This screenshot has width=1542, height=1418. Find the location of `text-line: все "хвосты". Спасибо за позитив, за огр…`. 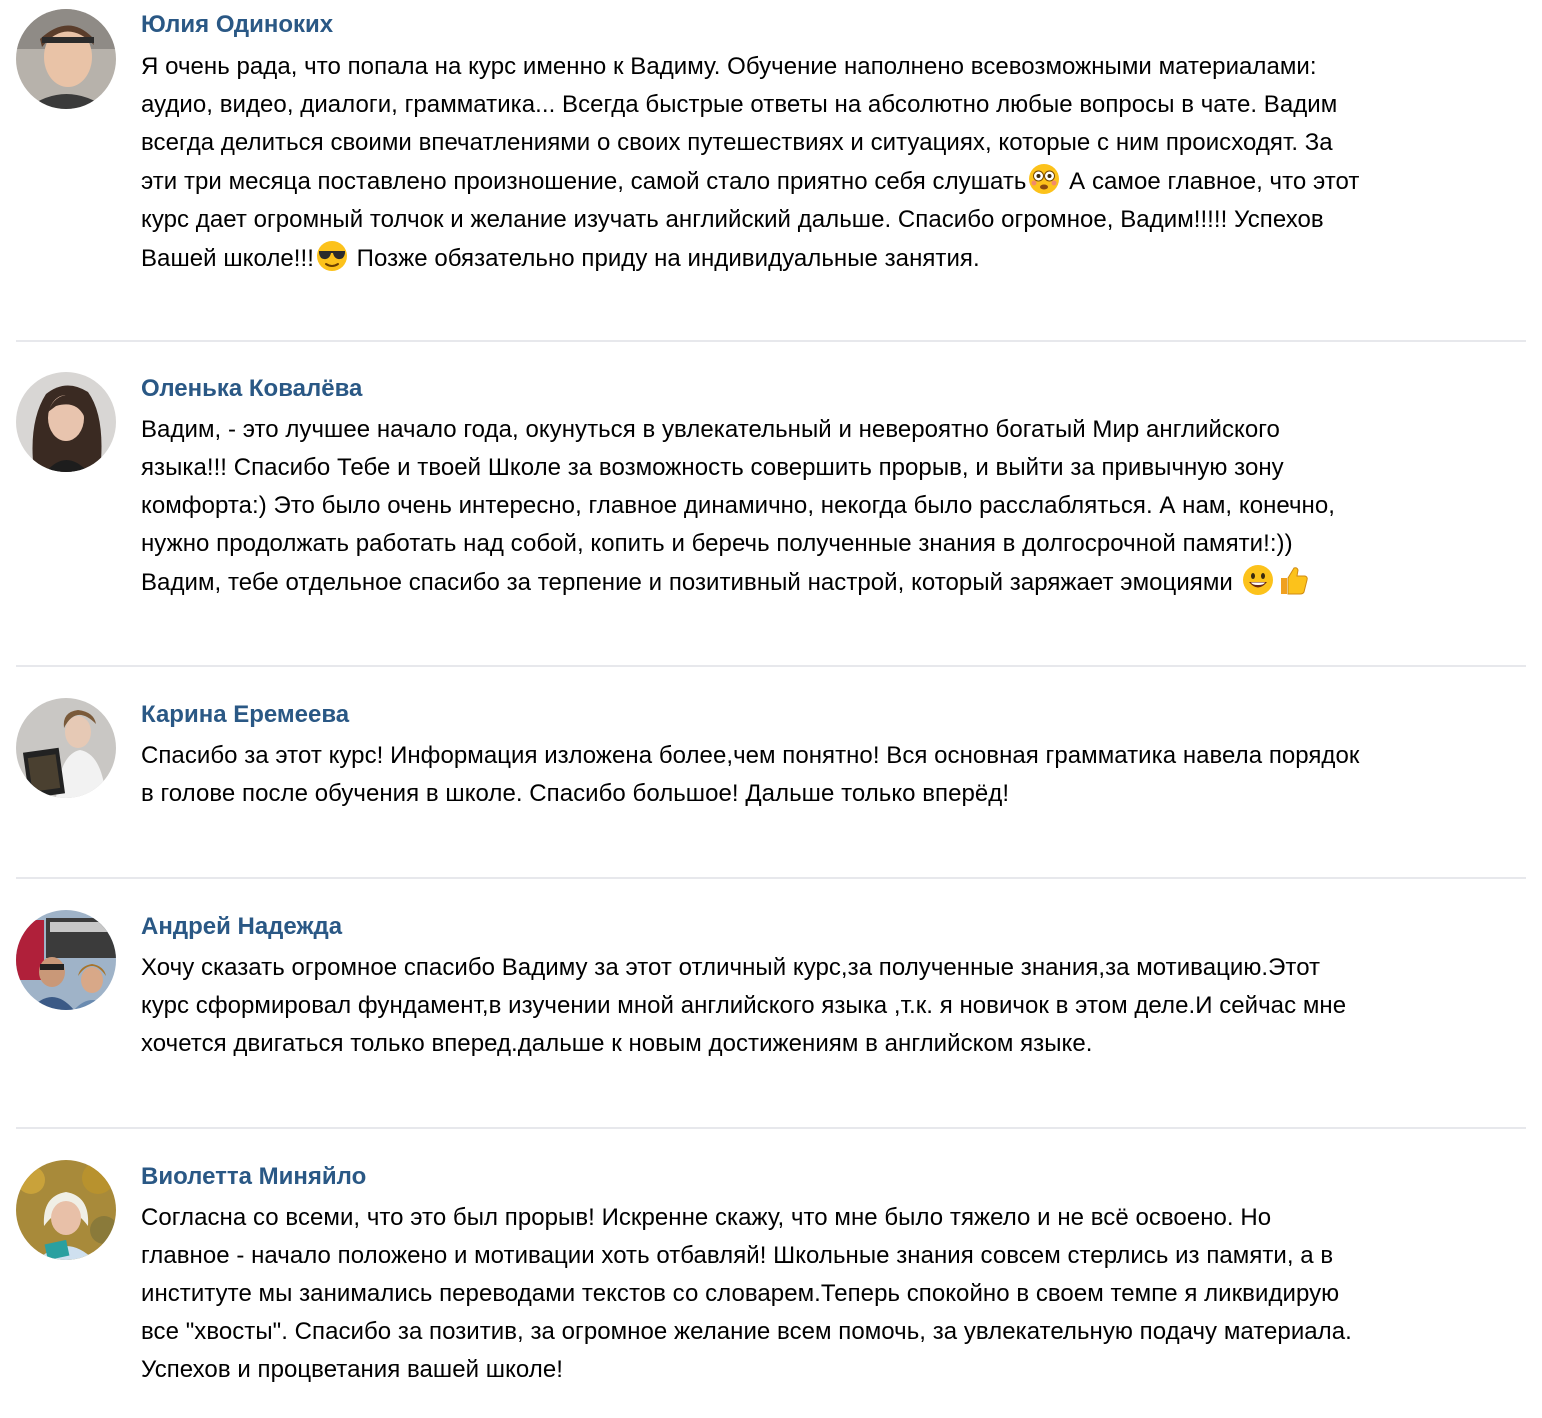

text-line: все "хвосты". Спасибо за позитив, за огр… is located at coordinates (746, 1331).